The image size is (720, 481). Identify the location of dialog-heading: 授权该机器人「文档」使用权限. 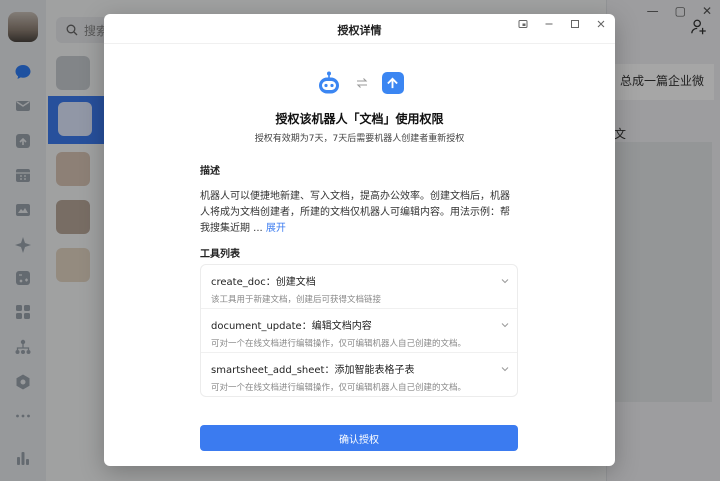
(359, 119).